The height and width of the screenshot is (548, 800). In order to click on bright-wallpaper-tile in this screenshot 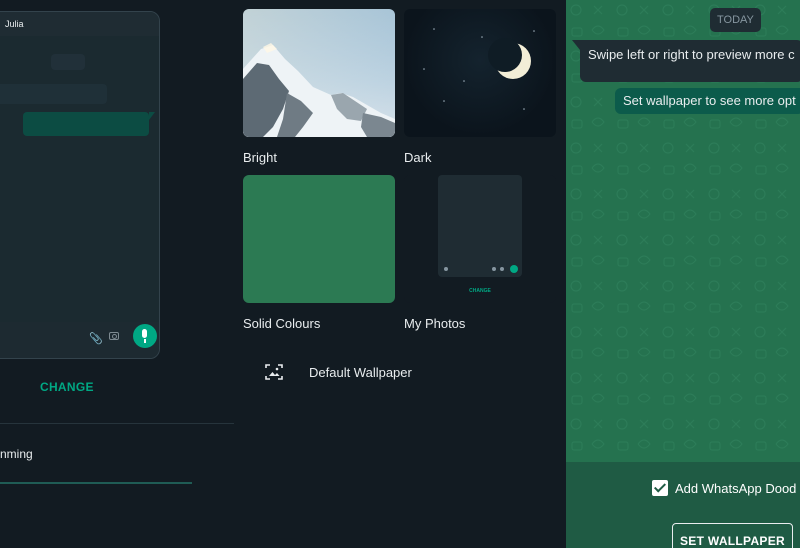, I will do `click(319, 73)`.